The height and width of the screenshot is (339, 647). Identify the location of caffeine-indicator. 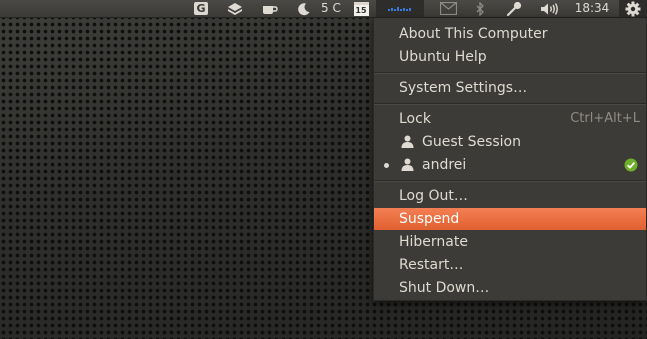
(270, 8).